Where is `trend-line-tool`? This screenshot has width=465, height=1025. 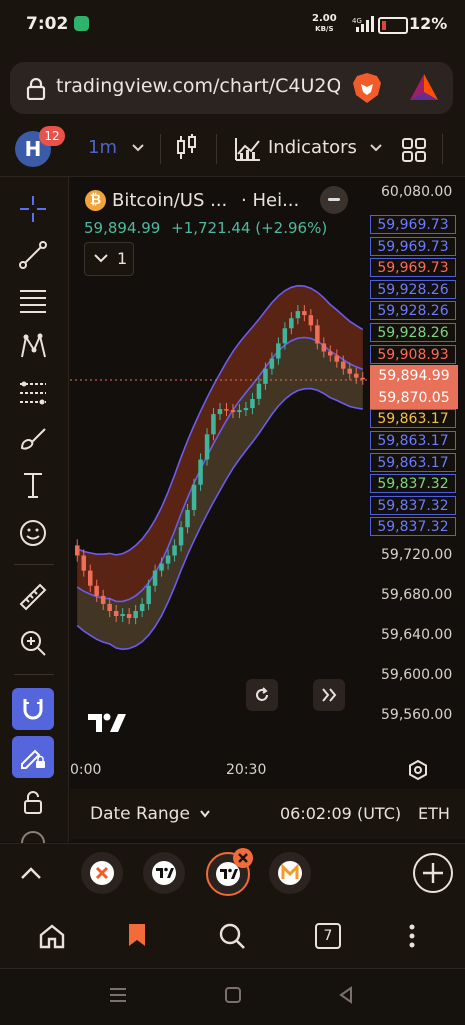
trend-line-tool is located at coordinates (33, 255).